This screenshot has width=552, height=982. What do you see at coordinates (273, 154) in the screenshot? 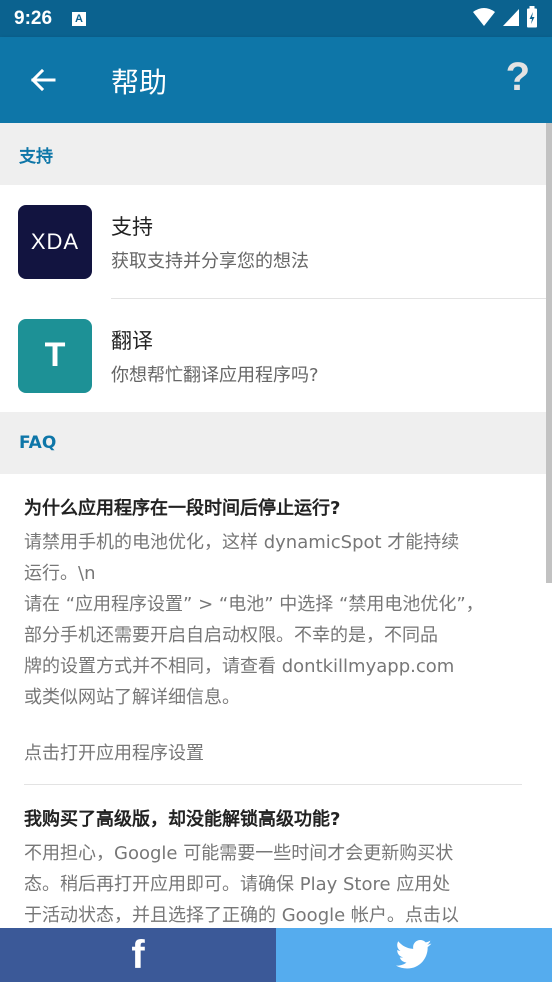
I see `support-section-header: 支持` at bounding box center [273, 154].